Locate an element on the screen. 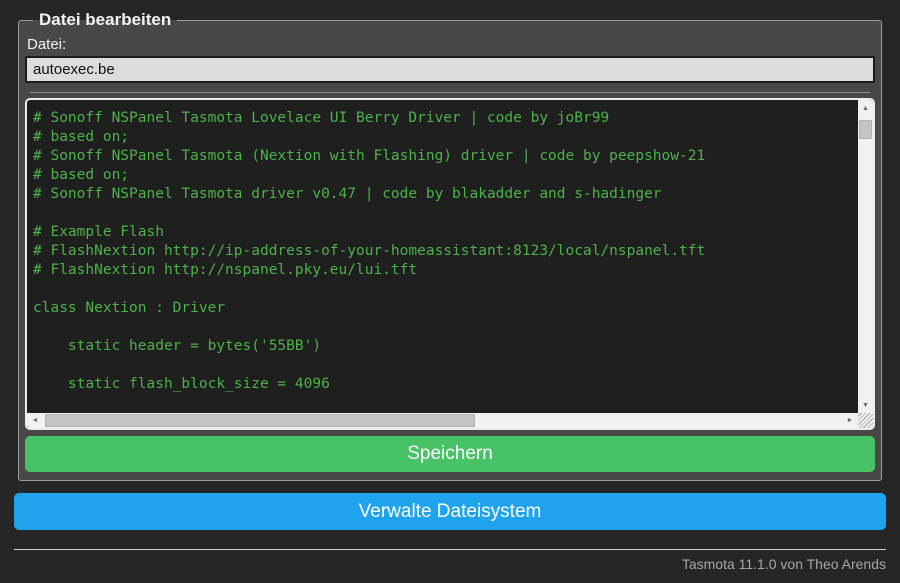 The width and height of the screenshot is (900, 583). footer-divider is located at coordinates (450, 549).